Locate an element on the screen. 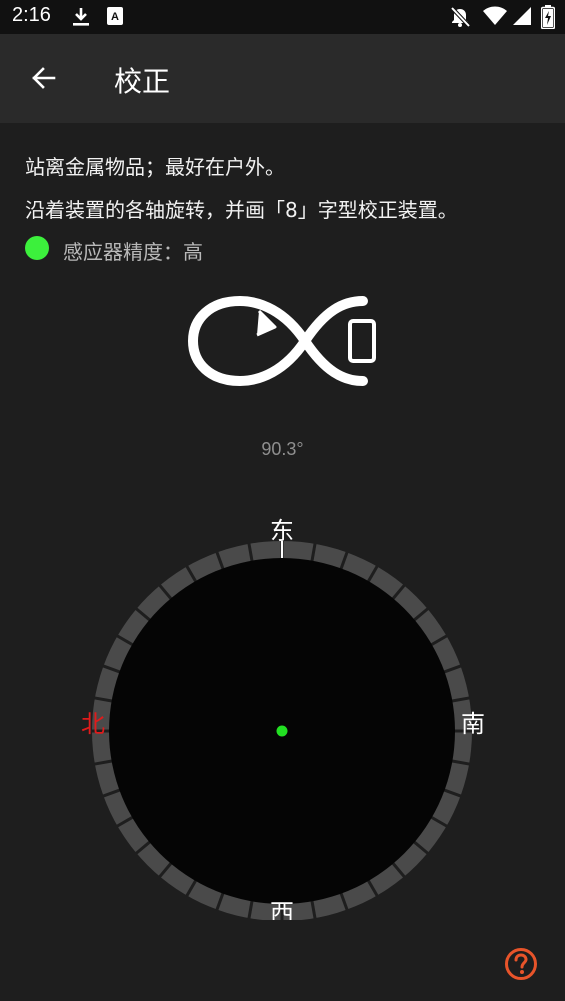 The width and height of the screenshot is (565, 1001). back-button is located at coordinates (44, 78).